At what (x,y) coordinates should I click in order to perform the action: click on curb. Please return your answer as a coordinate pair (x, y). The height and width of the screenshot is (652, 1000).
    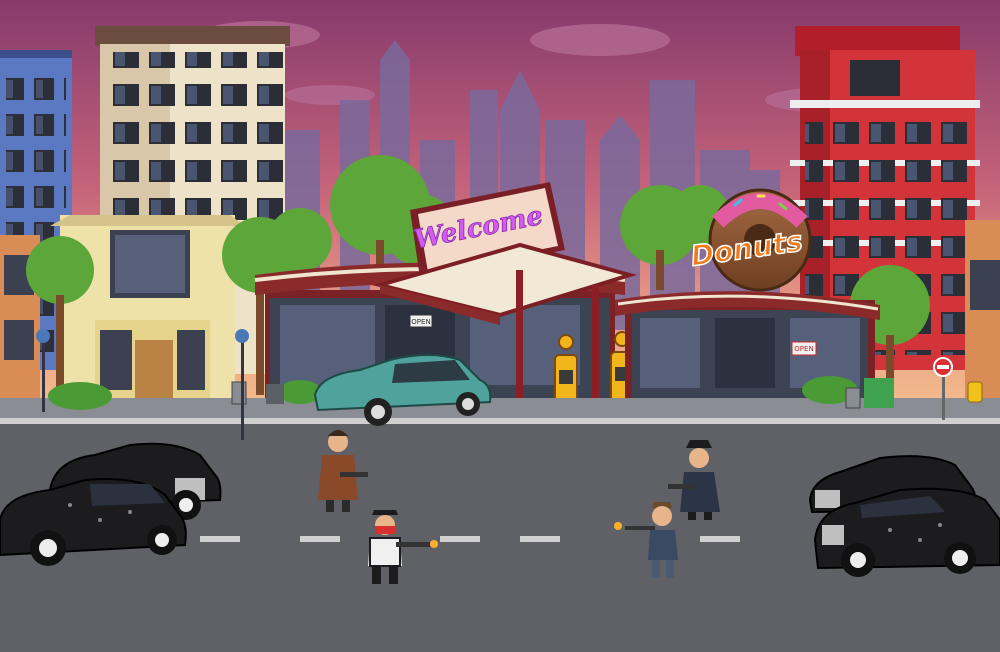
    Looking at the image, I should click on (500, 421).